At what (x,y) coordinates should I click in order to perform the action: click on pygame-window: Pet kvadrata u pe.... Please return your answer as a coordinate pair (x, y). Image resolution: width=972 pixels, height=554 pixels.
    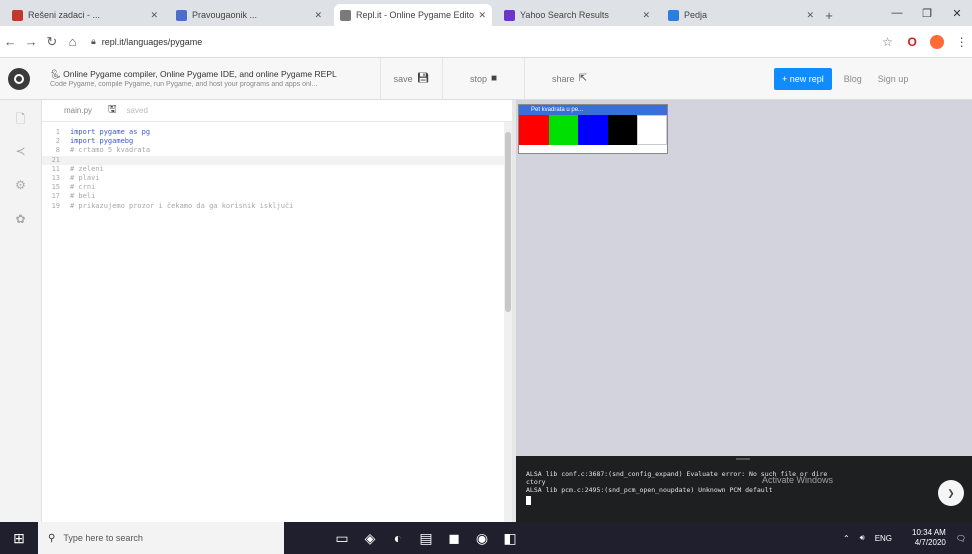
    Looking at the image, I should click on (593, 129).